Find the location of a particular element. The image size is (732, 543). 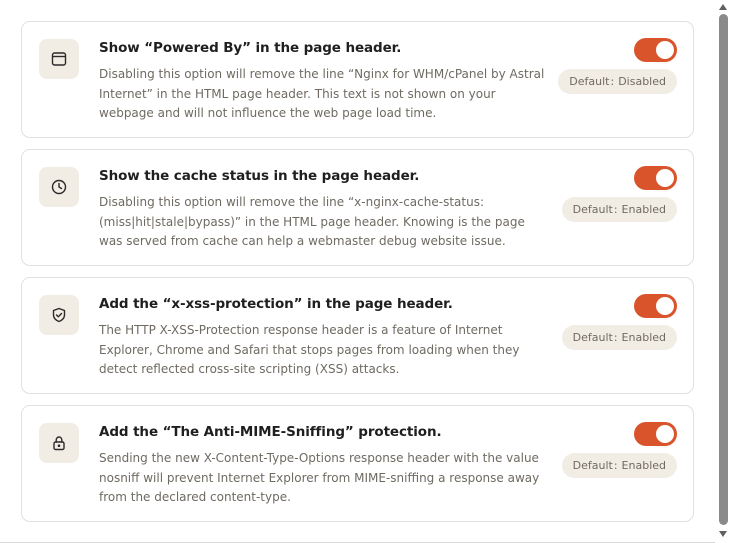

clock-icon is located at coordinates (59, 187).